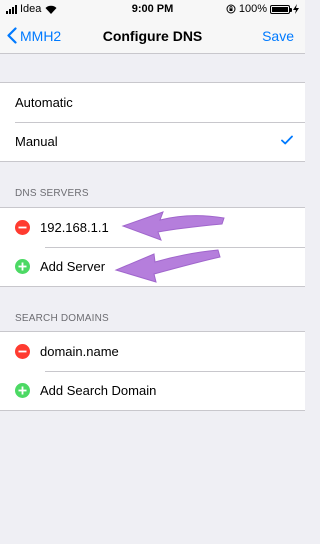 The image size is (320, 544). I want to click on page-title: Configure DNS, so click(152, 36).